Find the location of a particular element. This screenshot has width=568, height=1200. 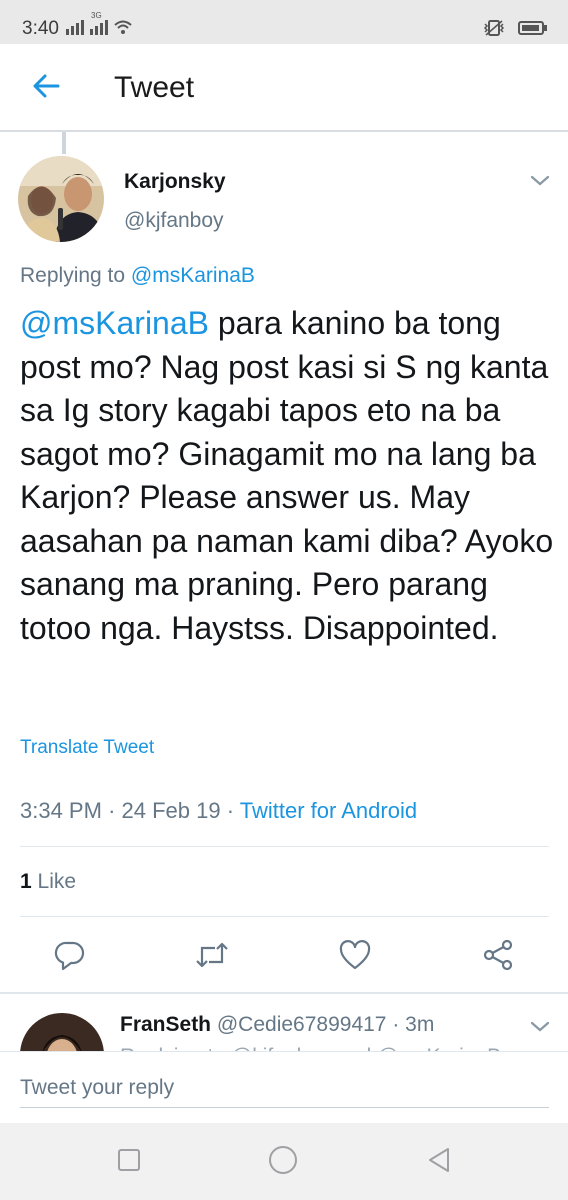

like-label: Like is located at coordinates (57, 881).